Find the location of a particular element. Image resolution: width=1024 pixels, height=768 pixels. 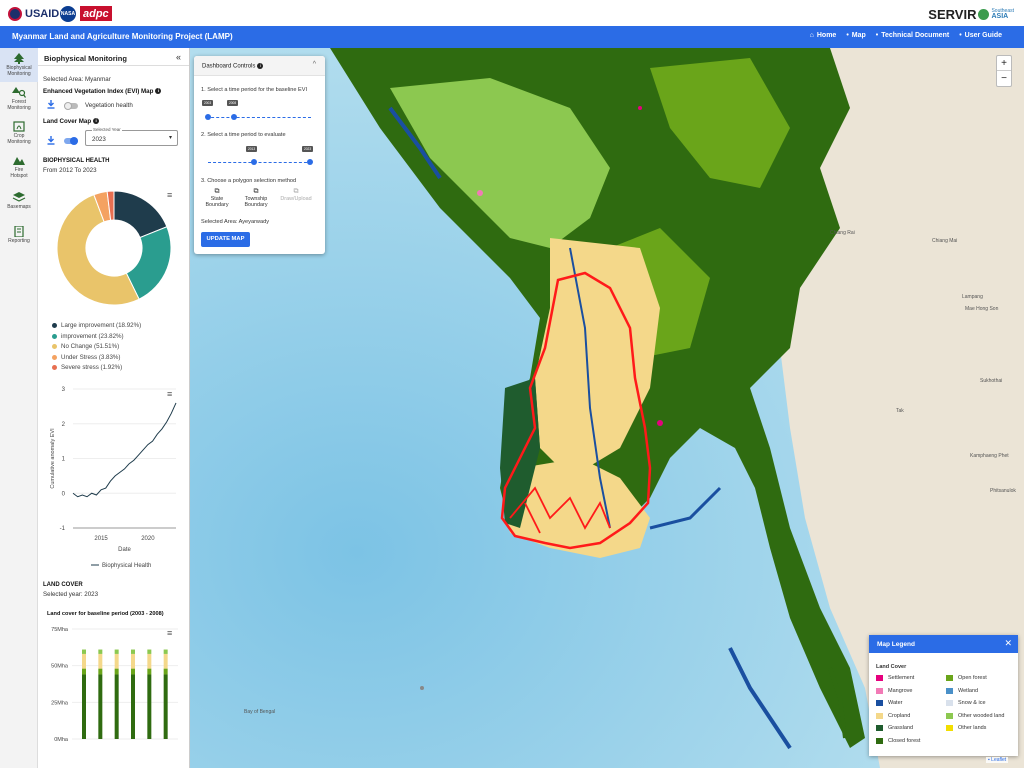

dashboard-header: Dashboard Controls i ^ is located at coordinates (259, 66).